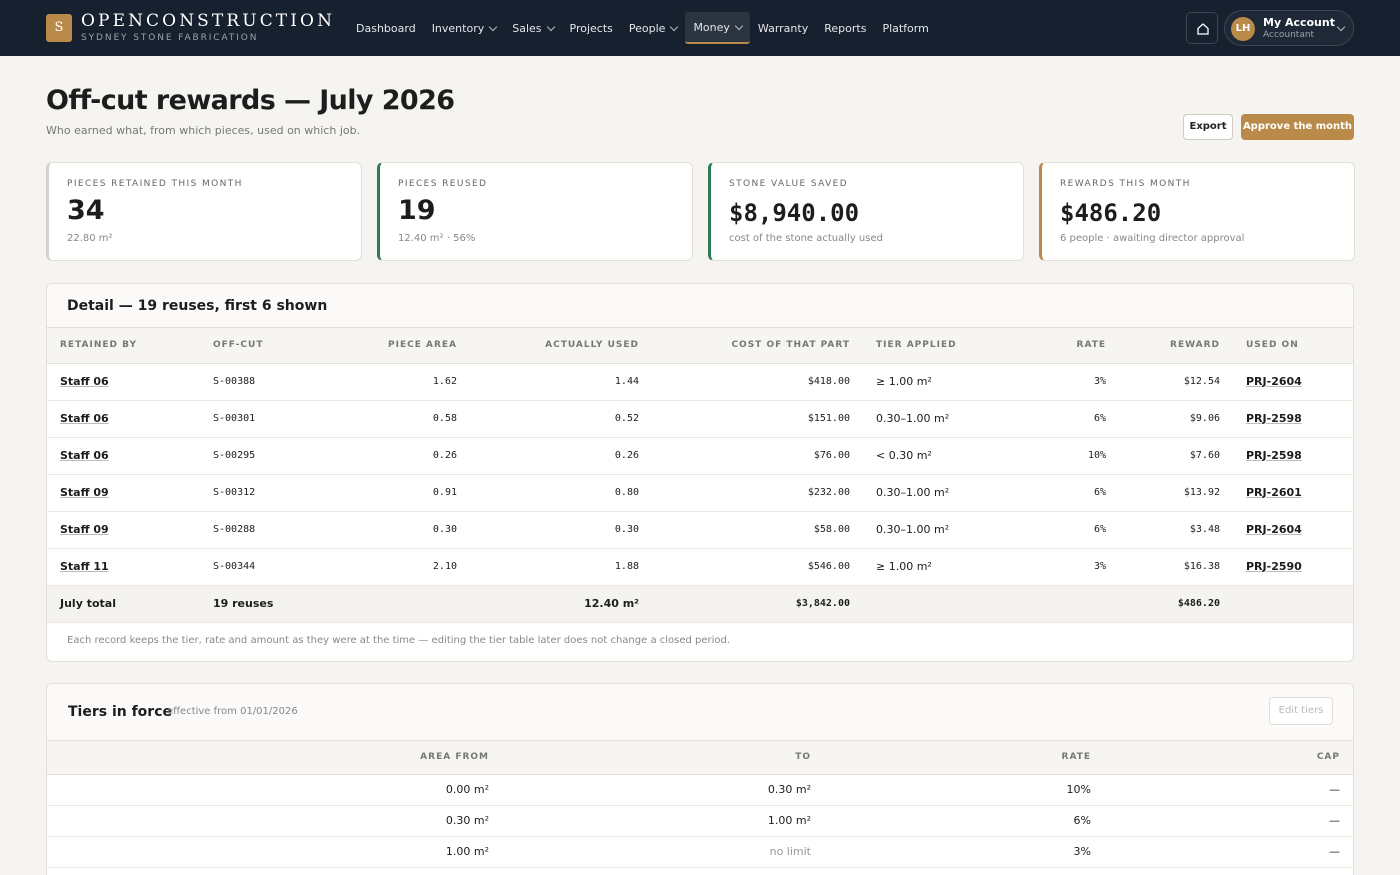  What do you see at coordinates (845, 28) in the screenshot?
I see `nav-reports: Reports` at bounding box center [845, 28].